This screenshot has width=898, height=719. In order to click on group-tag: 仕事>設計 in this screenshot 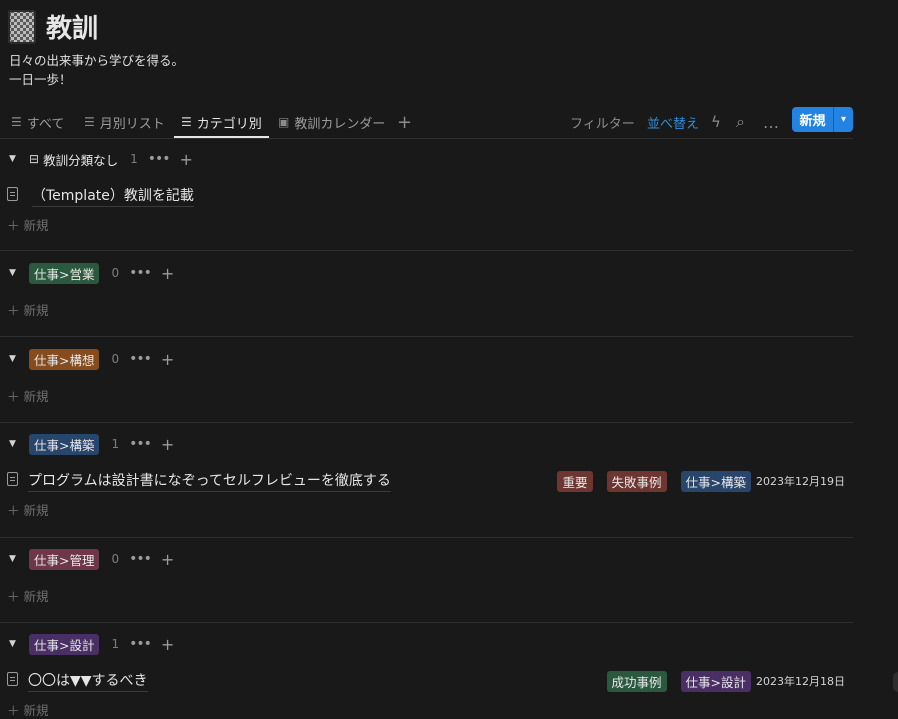, I will do `click(64, 644)`.